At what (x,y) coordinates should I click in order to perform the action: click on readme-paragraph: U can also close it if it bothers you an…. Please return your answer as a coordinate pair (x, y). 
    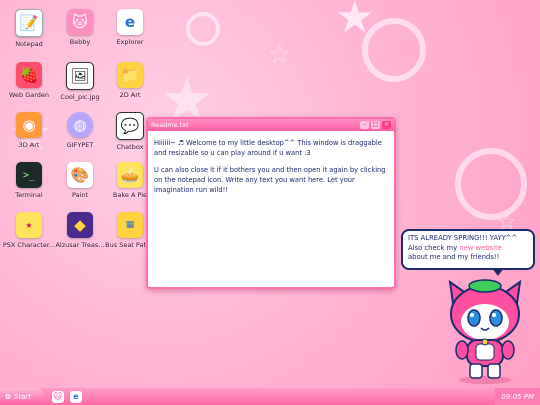
    Looking at the image, I should click on (270, 180).